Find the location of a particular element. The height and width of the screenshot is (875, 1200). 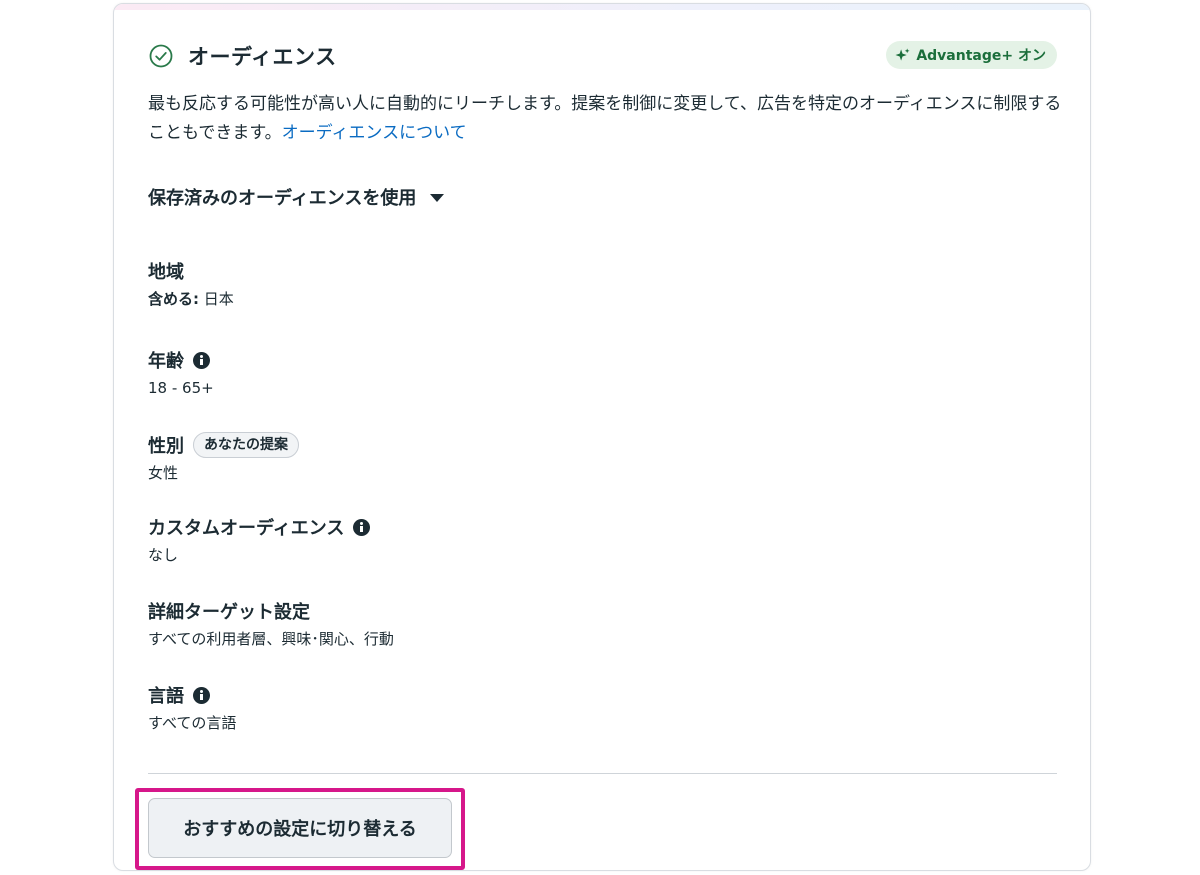

setting-detailed-targeting-value: すべての利用者層、興味･関心、行動 is located at coordinates (271, 639).